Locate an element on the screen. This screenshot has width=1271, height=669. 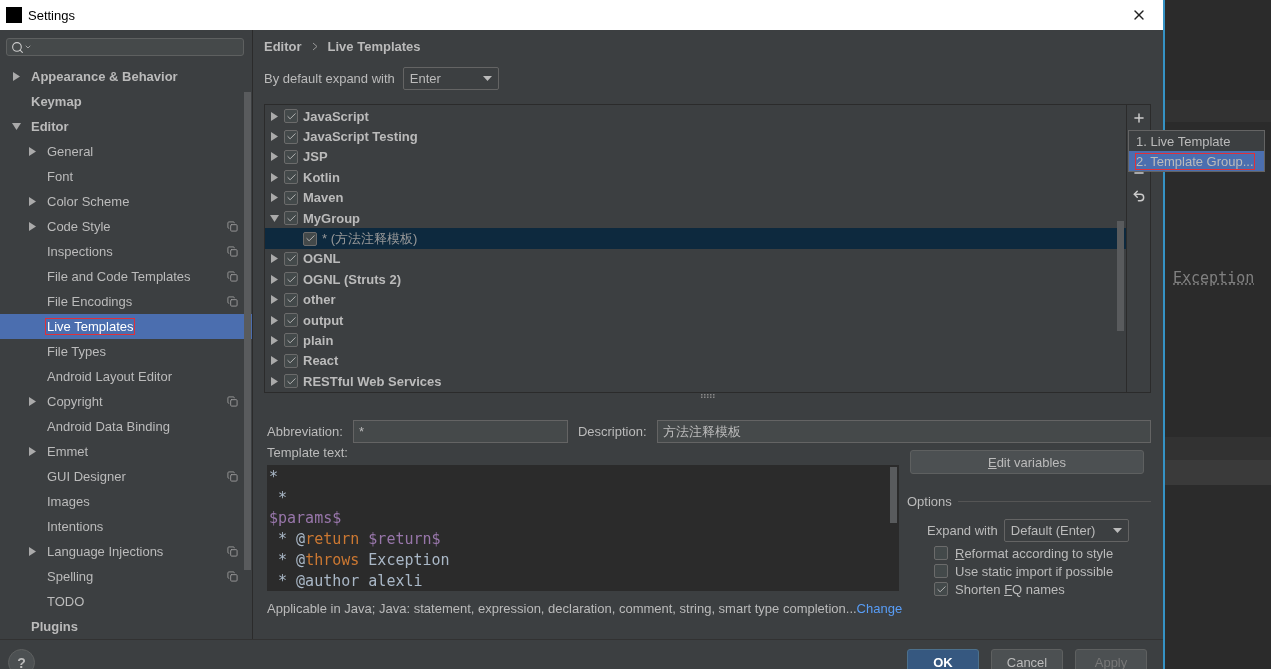
sidebar-item: Appearance & Behavior is located at coordinates (126, 76).